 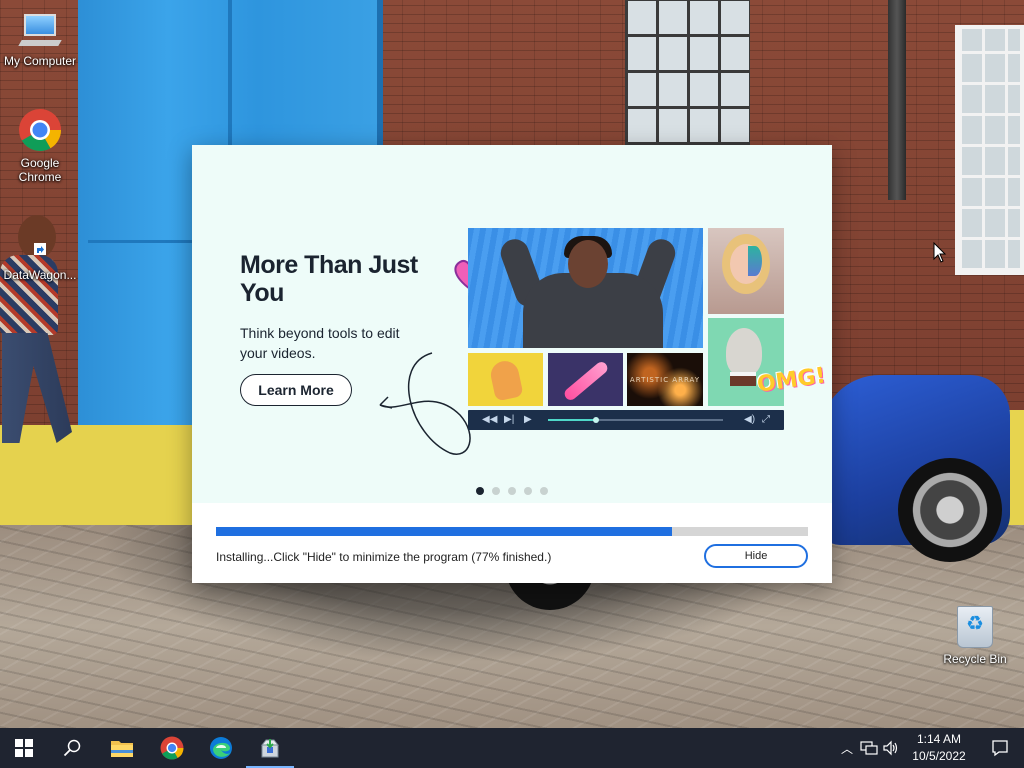 What do you see at coordinates (505, 379) in the screenshot?
I see `hand-tile` at bounding box center [505, 379].